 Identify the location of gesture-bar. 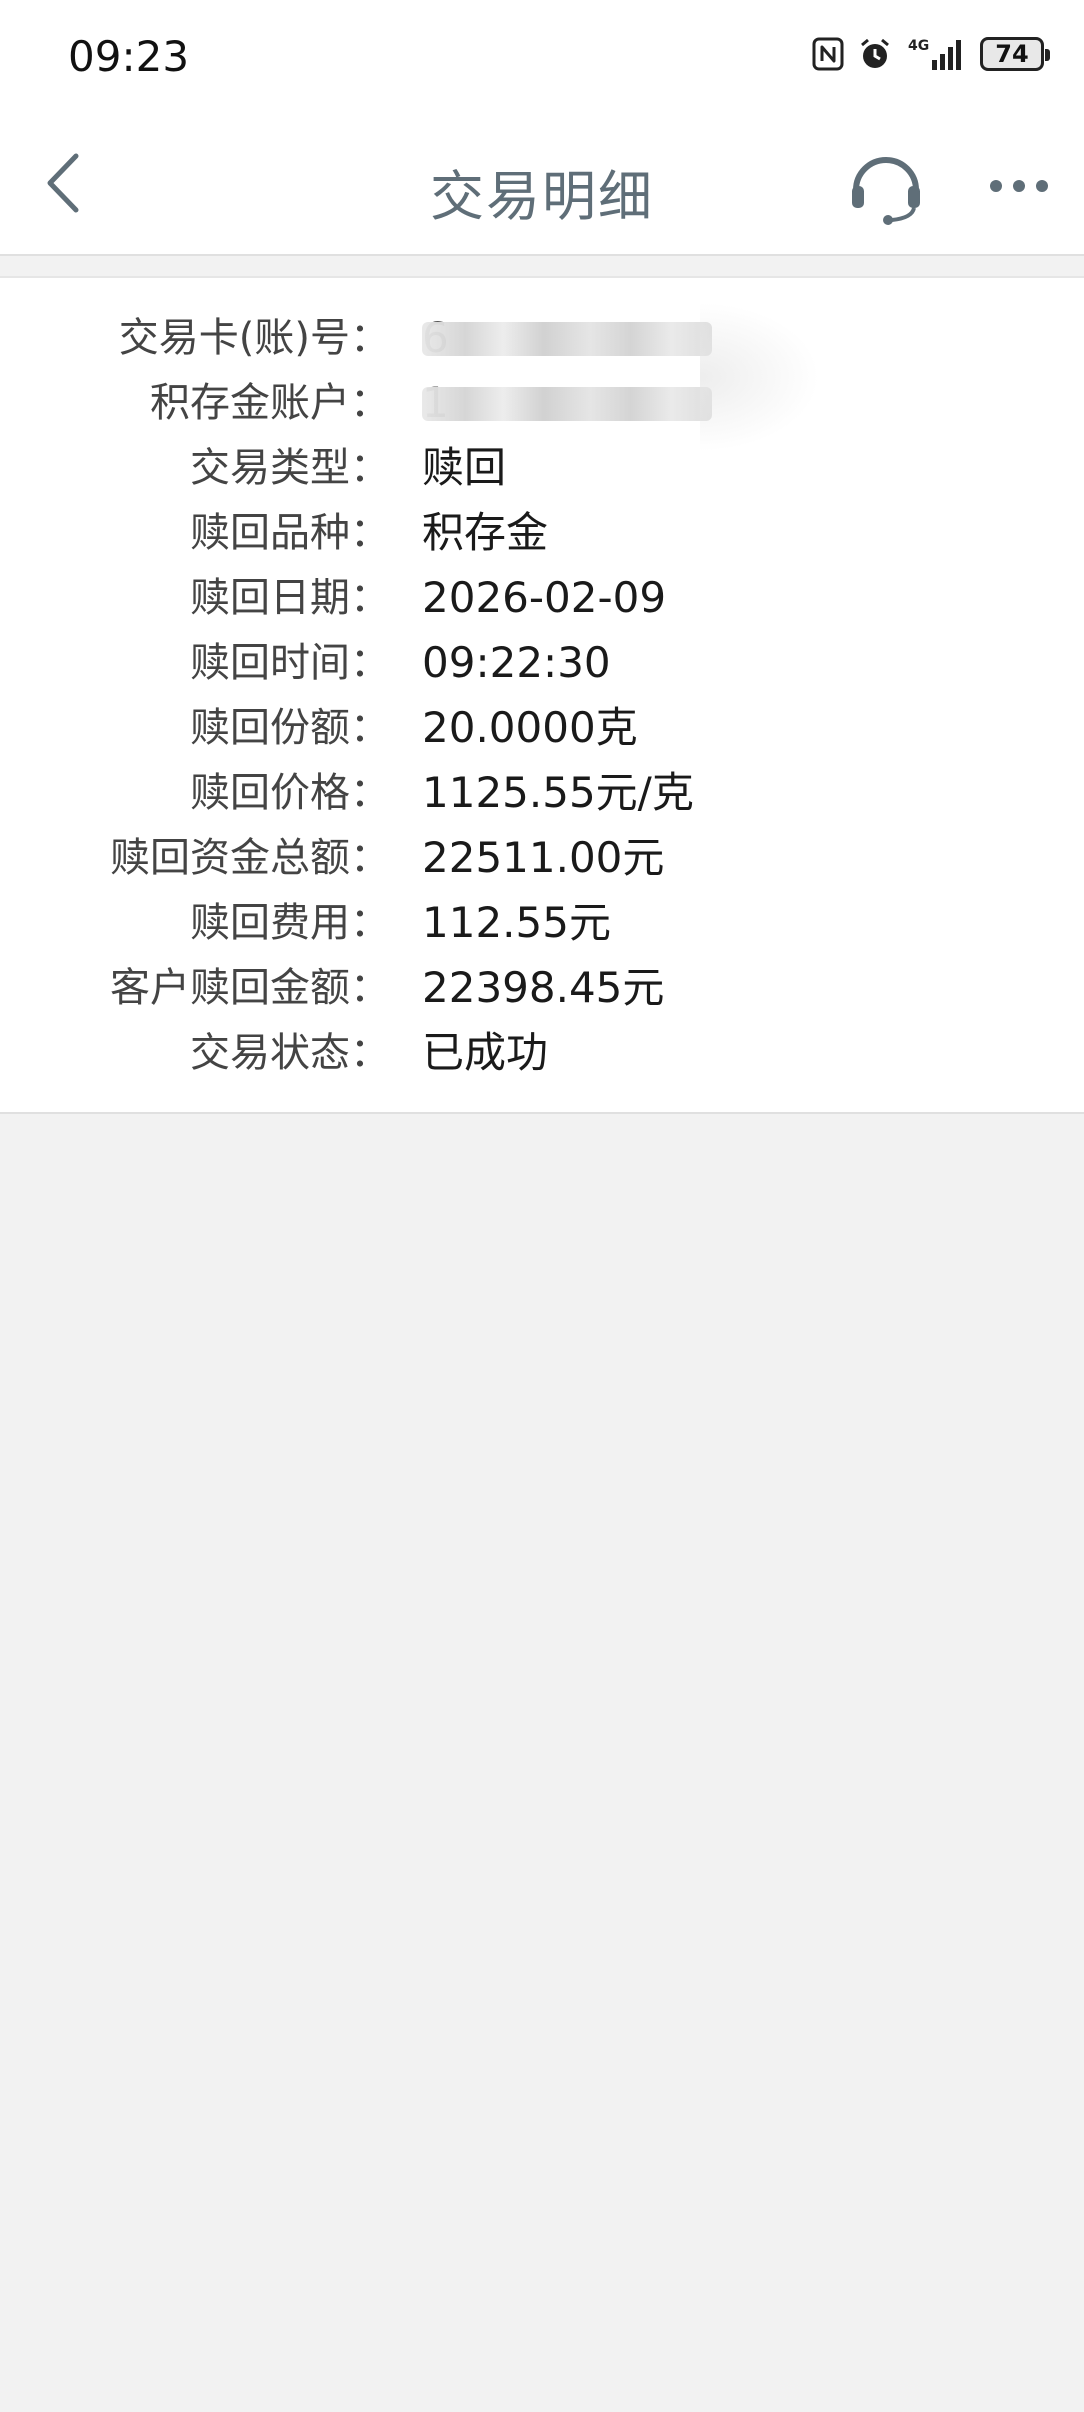
(542, 2396).